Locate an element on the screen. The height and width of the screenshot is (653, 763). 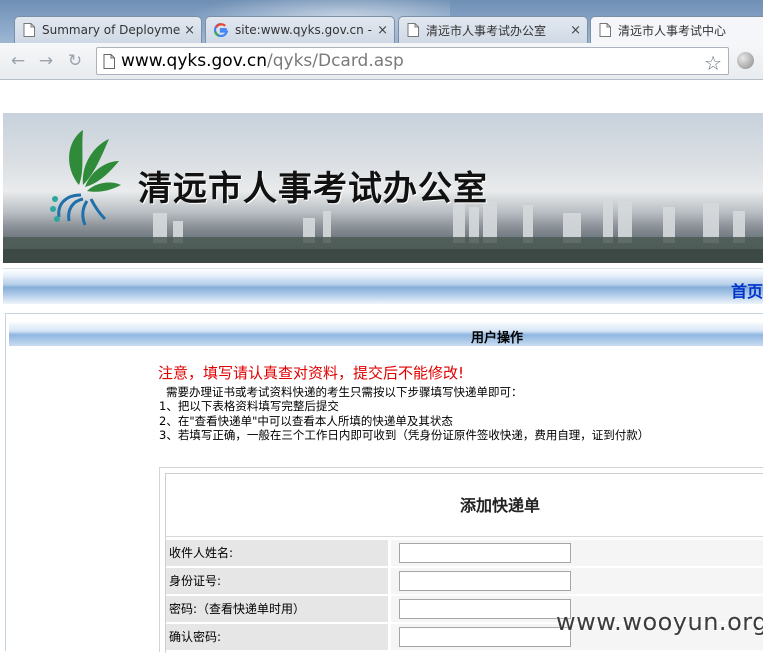
bookmark-star-icon: ☆ is located at coordinates (713, 63).